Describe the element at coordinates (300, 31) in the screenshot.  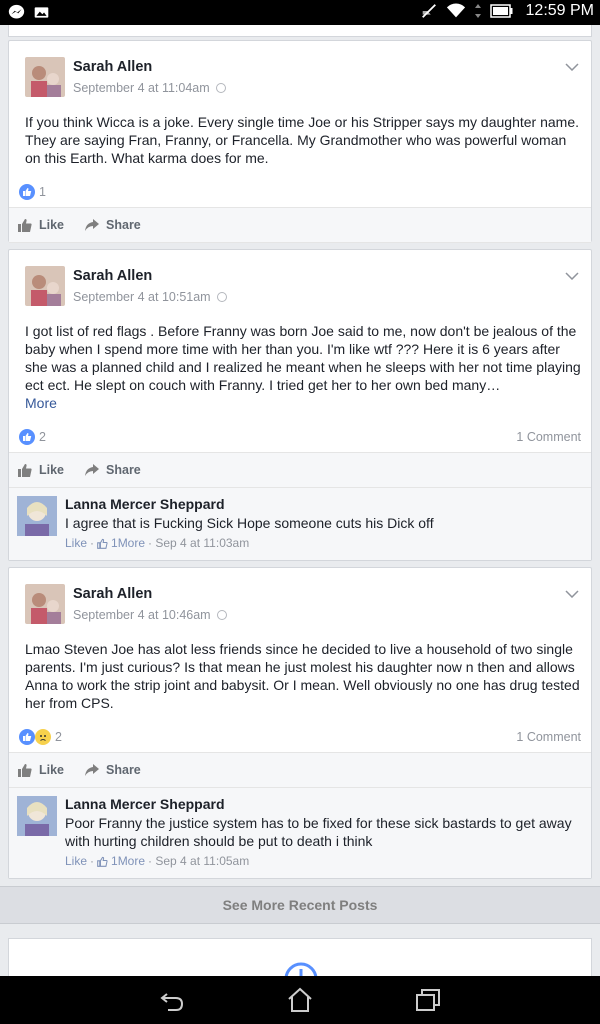
I see `previous-post-stub` at that location.